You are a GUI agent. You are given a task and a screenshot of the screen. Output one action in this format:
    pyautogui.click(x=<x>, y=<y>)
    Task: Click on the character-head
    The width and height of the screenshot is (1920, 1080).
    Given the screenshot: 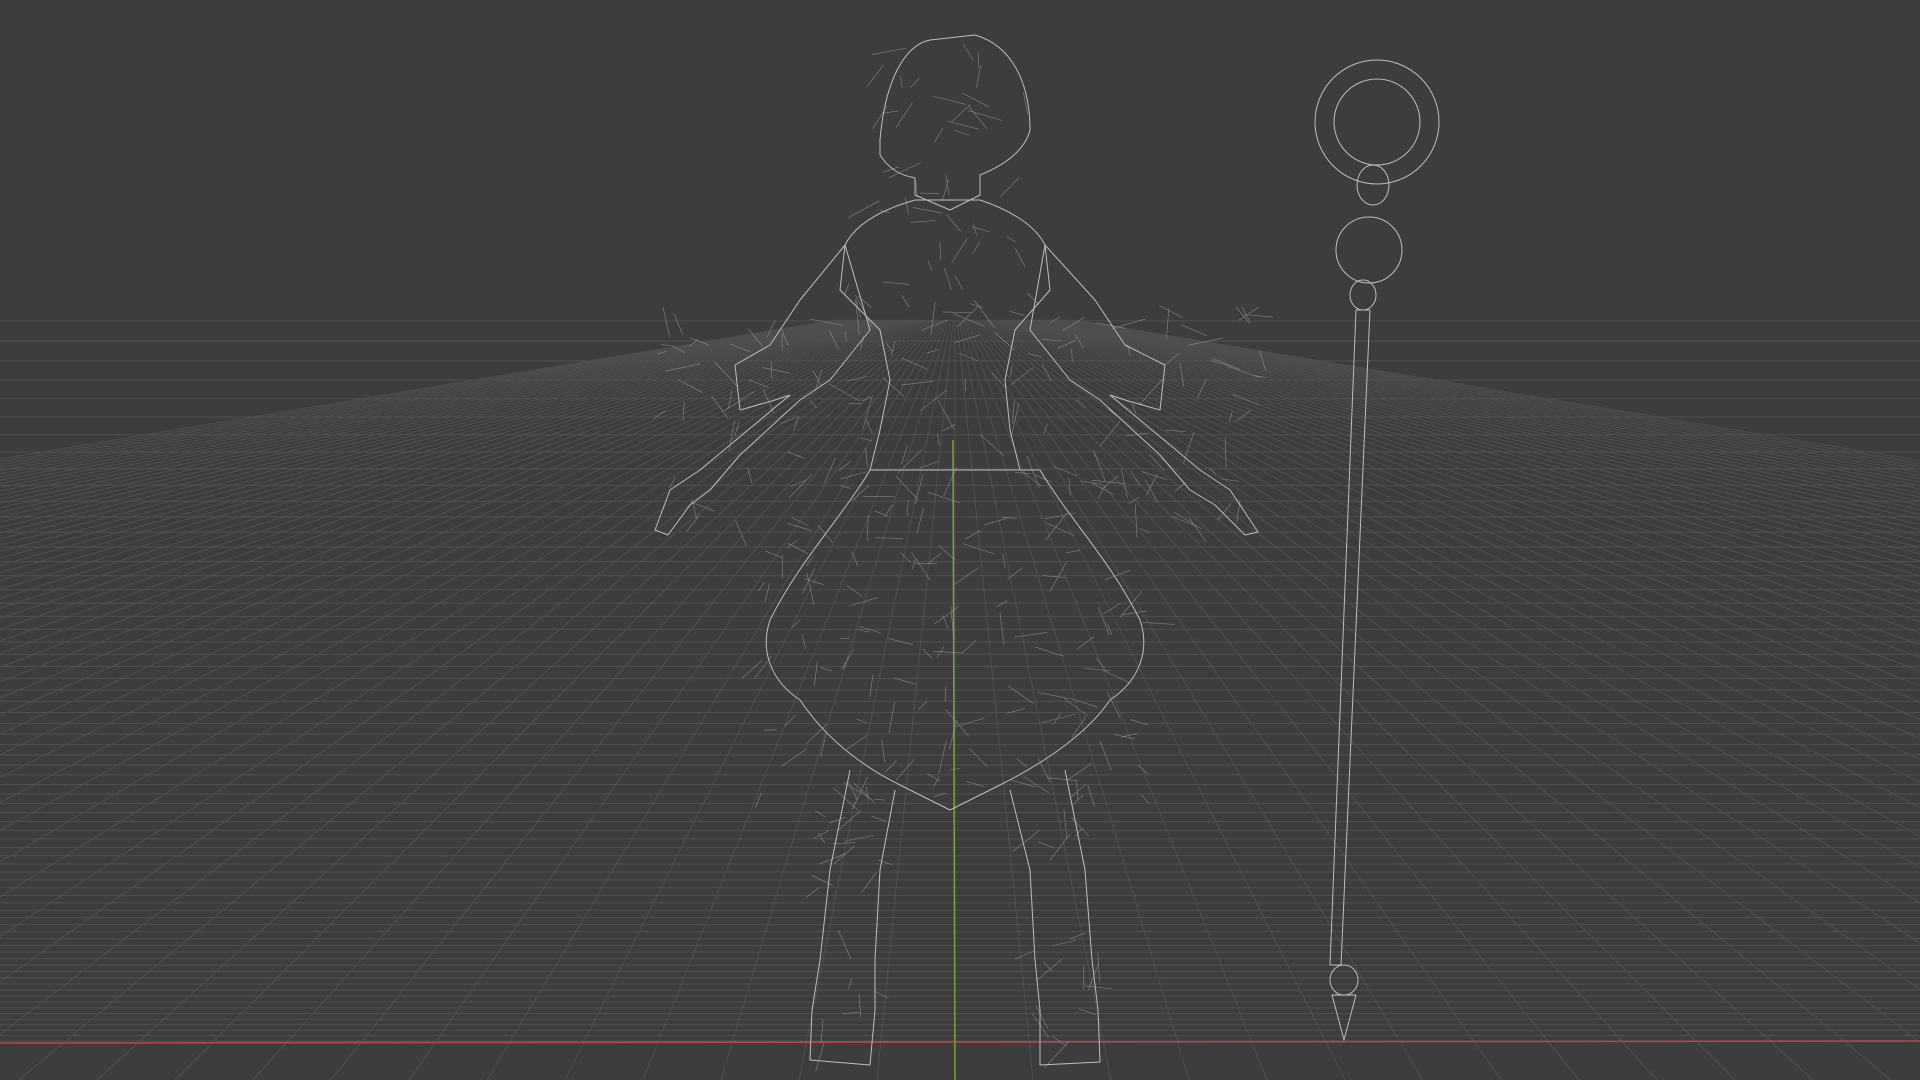 What is the action you would take?
    pyautogui.click(x=955, y=122)
    